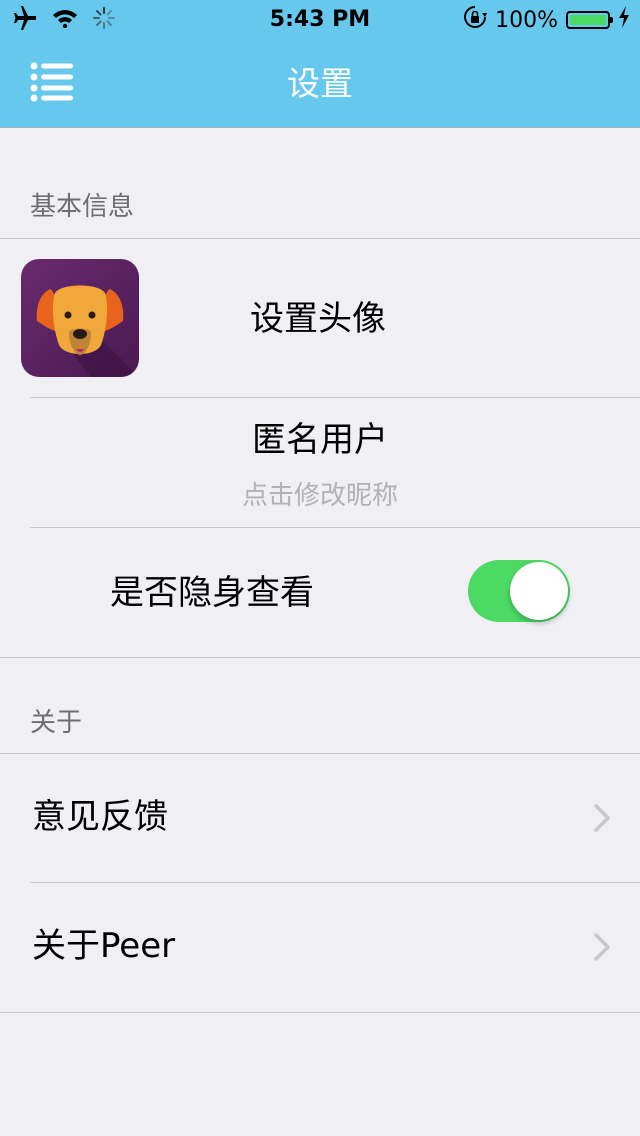 This screenshot has height=1136, width=640. Describe the element at coordinates (624, 20) in the screenshot. I see `charging-bolt-icon` at that location.